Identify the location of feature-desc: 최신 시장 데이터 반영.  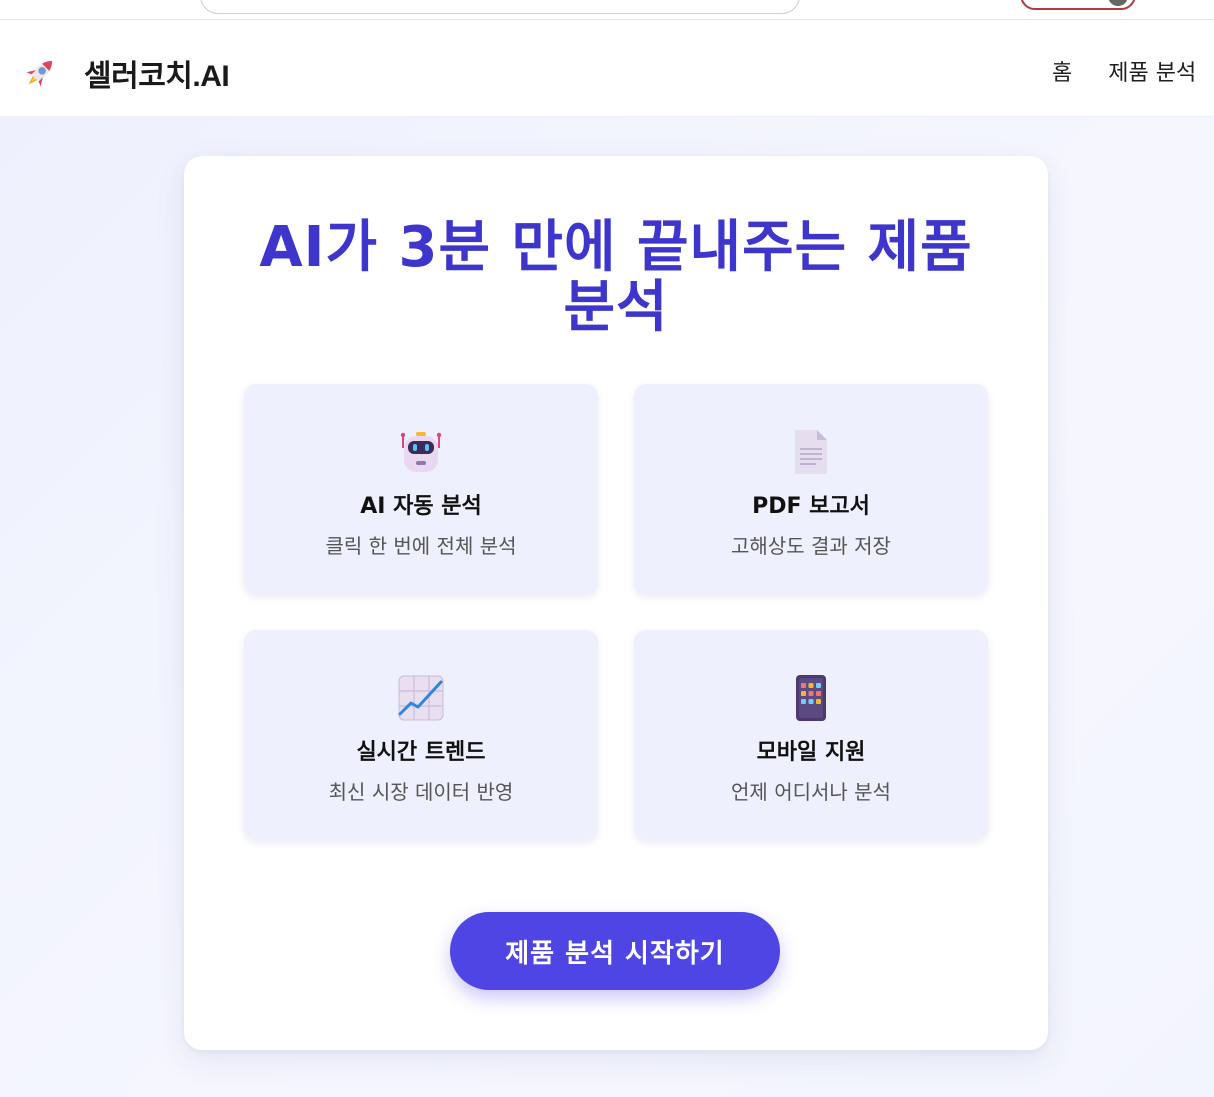
(421, 792).